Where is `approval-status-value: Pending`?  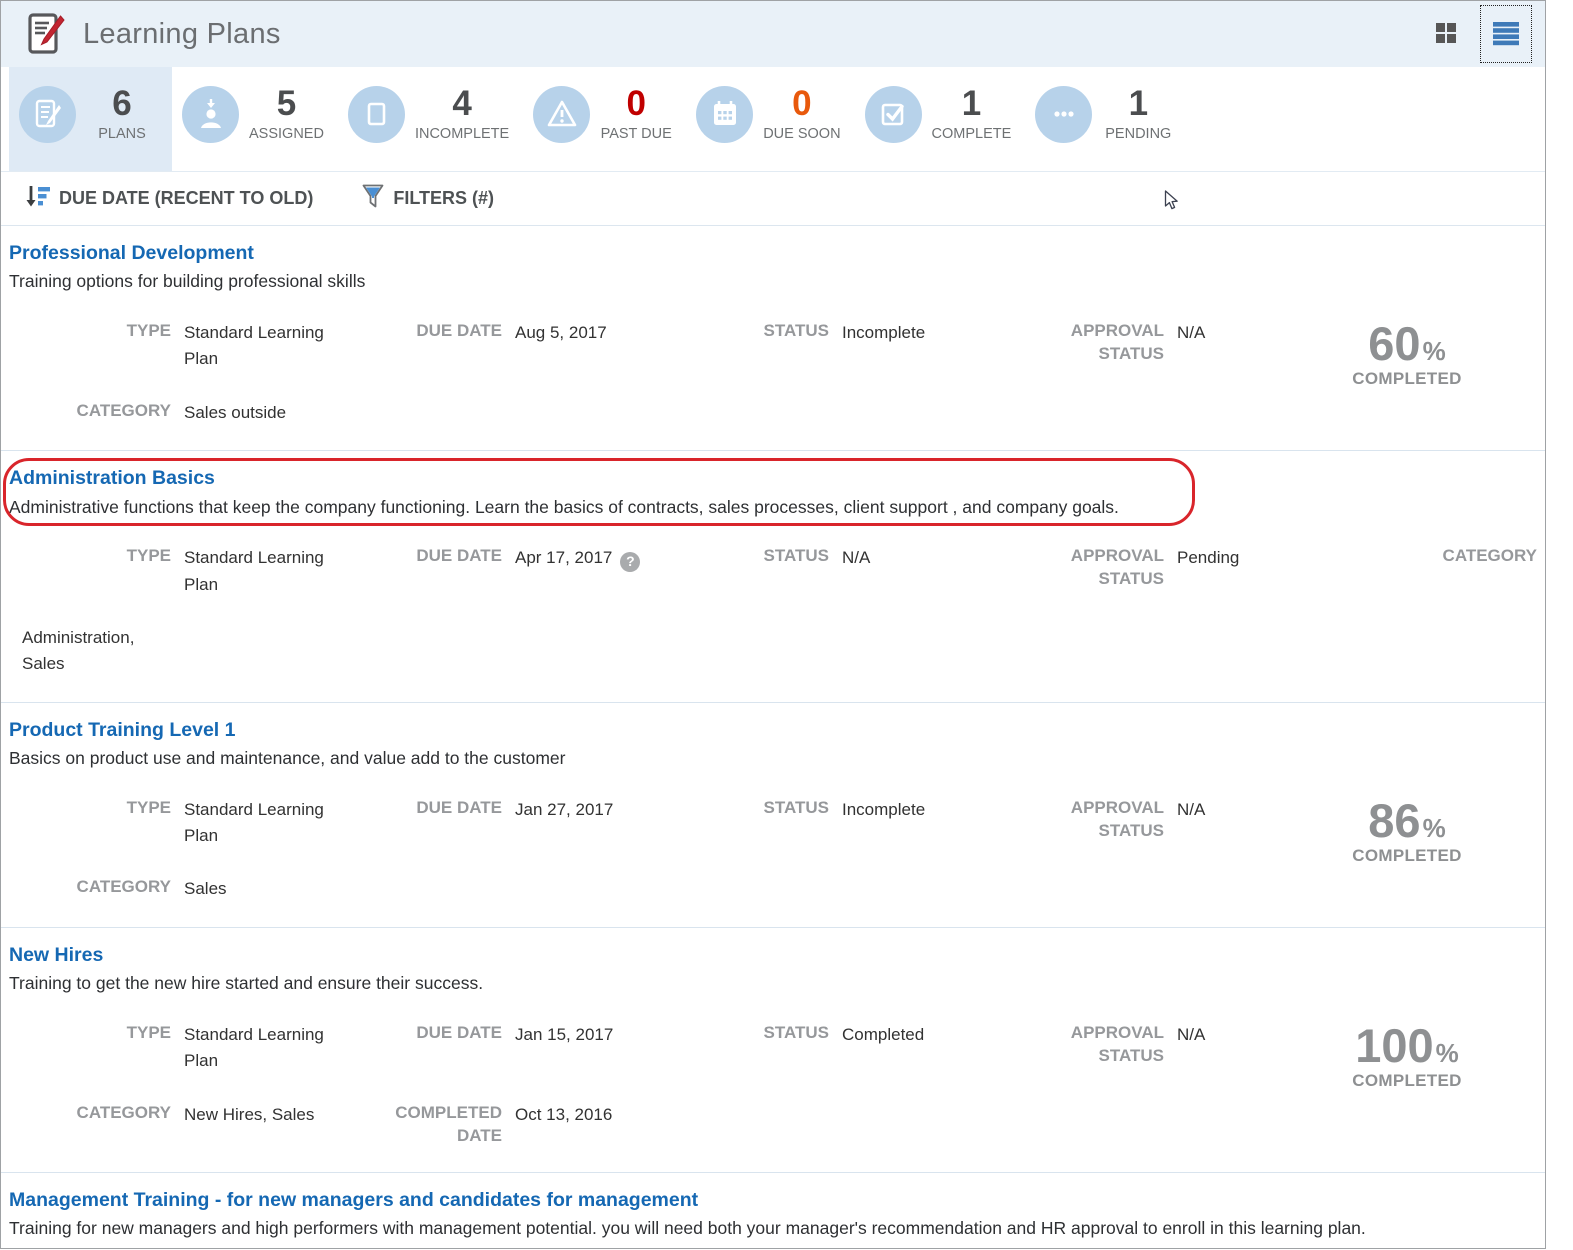 approval-status-value: Pending is located at coordinates (1208, 558).